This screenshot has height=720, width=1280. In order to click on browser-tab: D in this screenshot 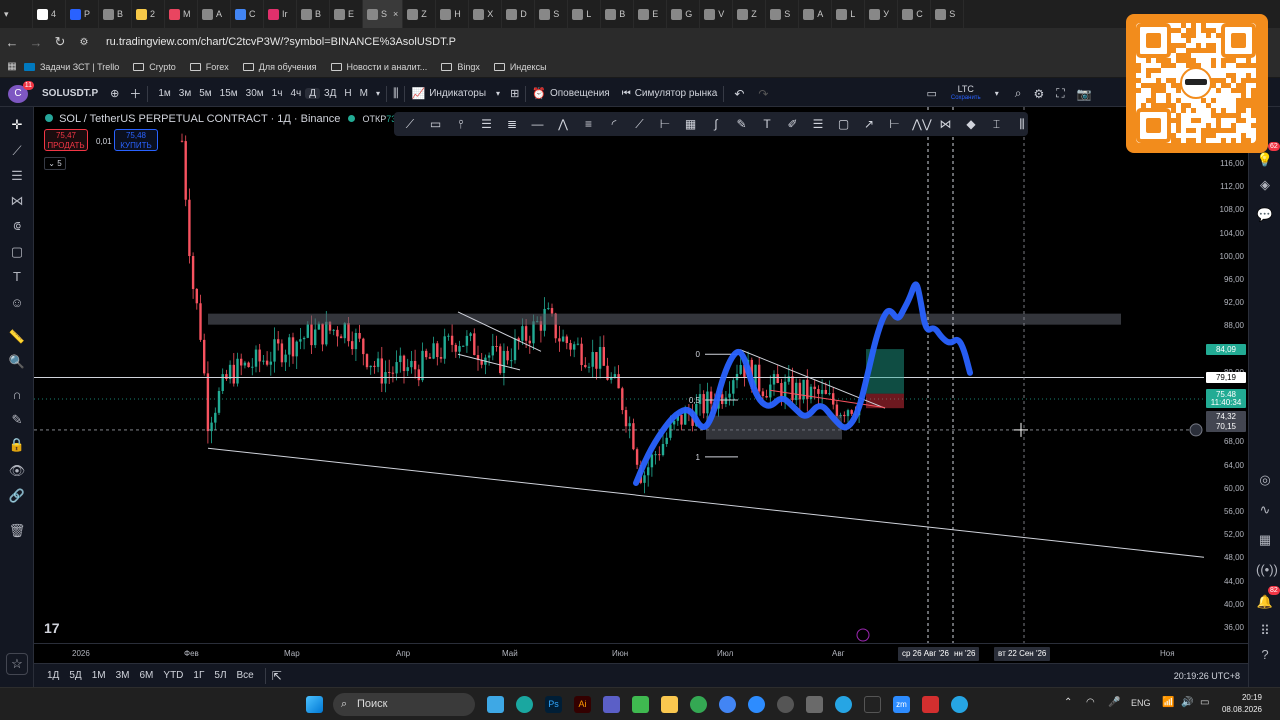, I will do `click(519, 14)`.